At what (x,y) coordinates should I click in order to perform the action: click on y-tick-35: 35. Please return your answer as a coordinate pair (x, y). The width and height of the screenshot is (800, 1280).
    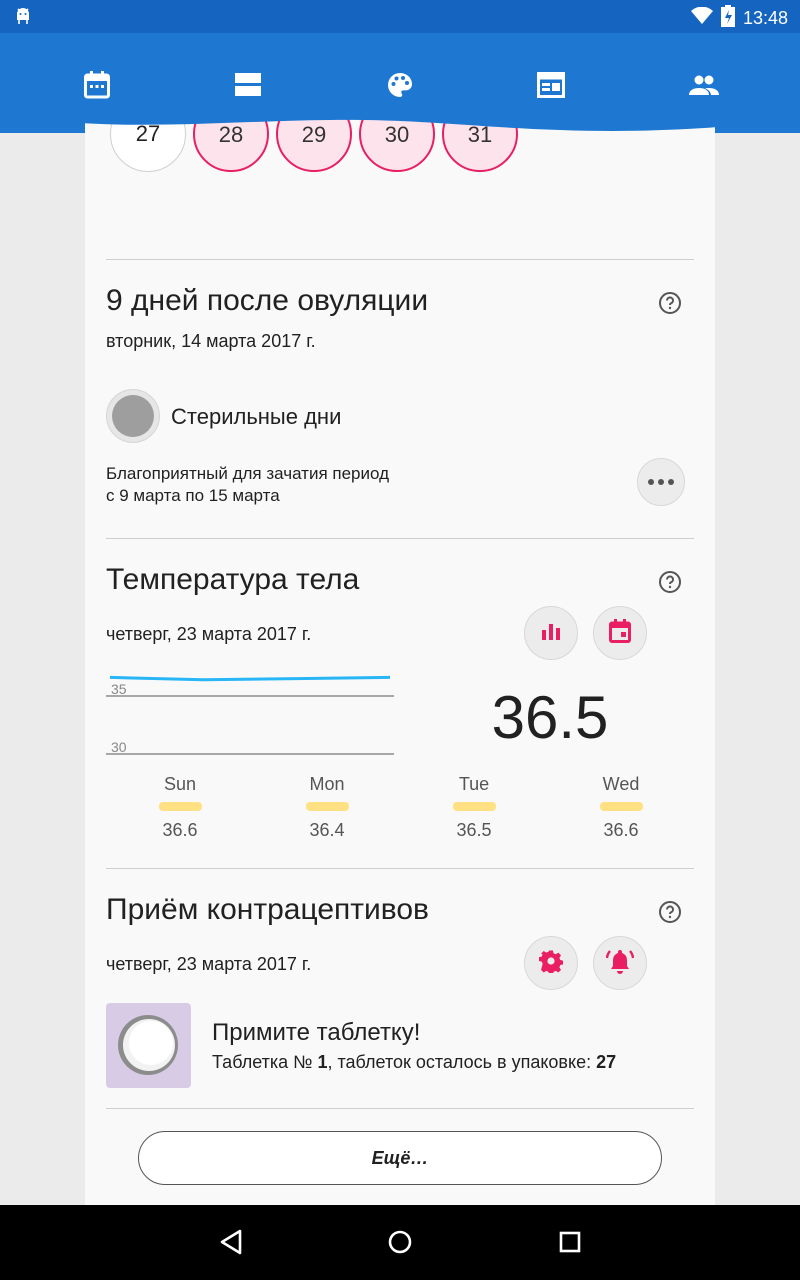
    Looking at the image, I should click on (119, 689).